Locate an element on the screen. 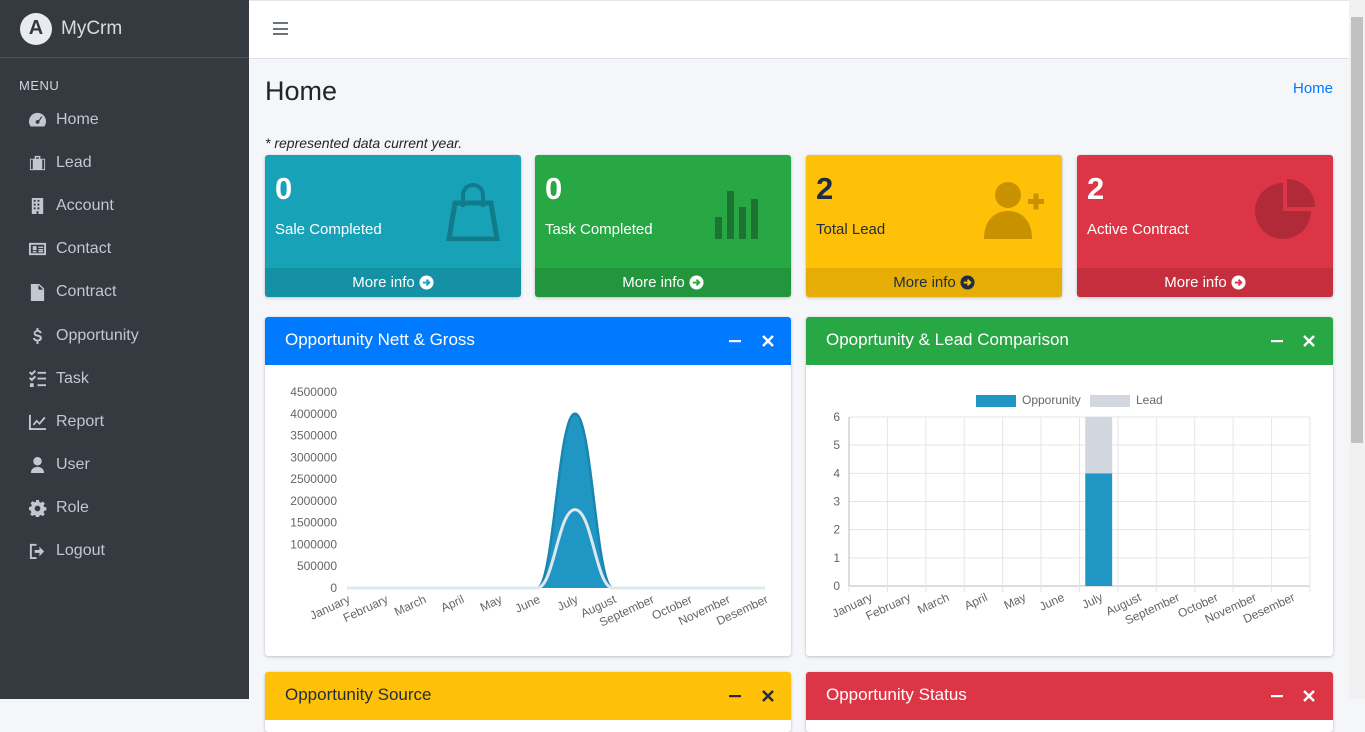  card-header: Opportunity Nett & Gross is located at coordinates (528, 341).